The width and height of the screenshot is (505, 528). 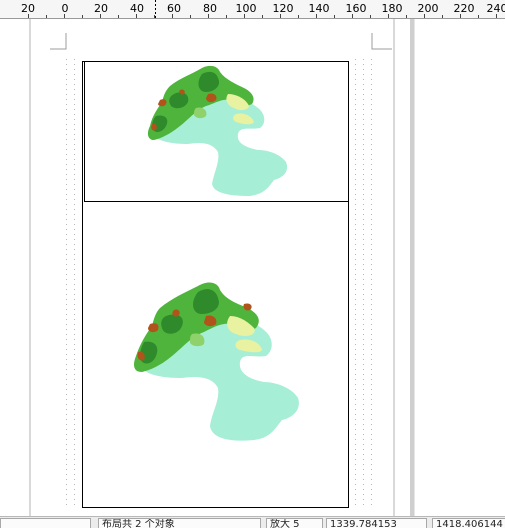 What do you see at coordinates (356, 8) in the screenshot?
I see `ruler-label: 160` at bounding box center [356, 8].